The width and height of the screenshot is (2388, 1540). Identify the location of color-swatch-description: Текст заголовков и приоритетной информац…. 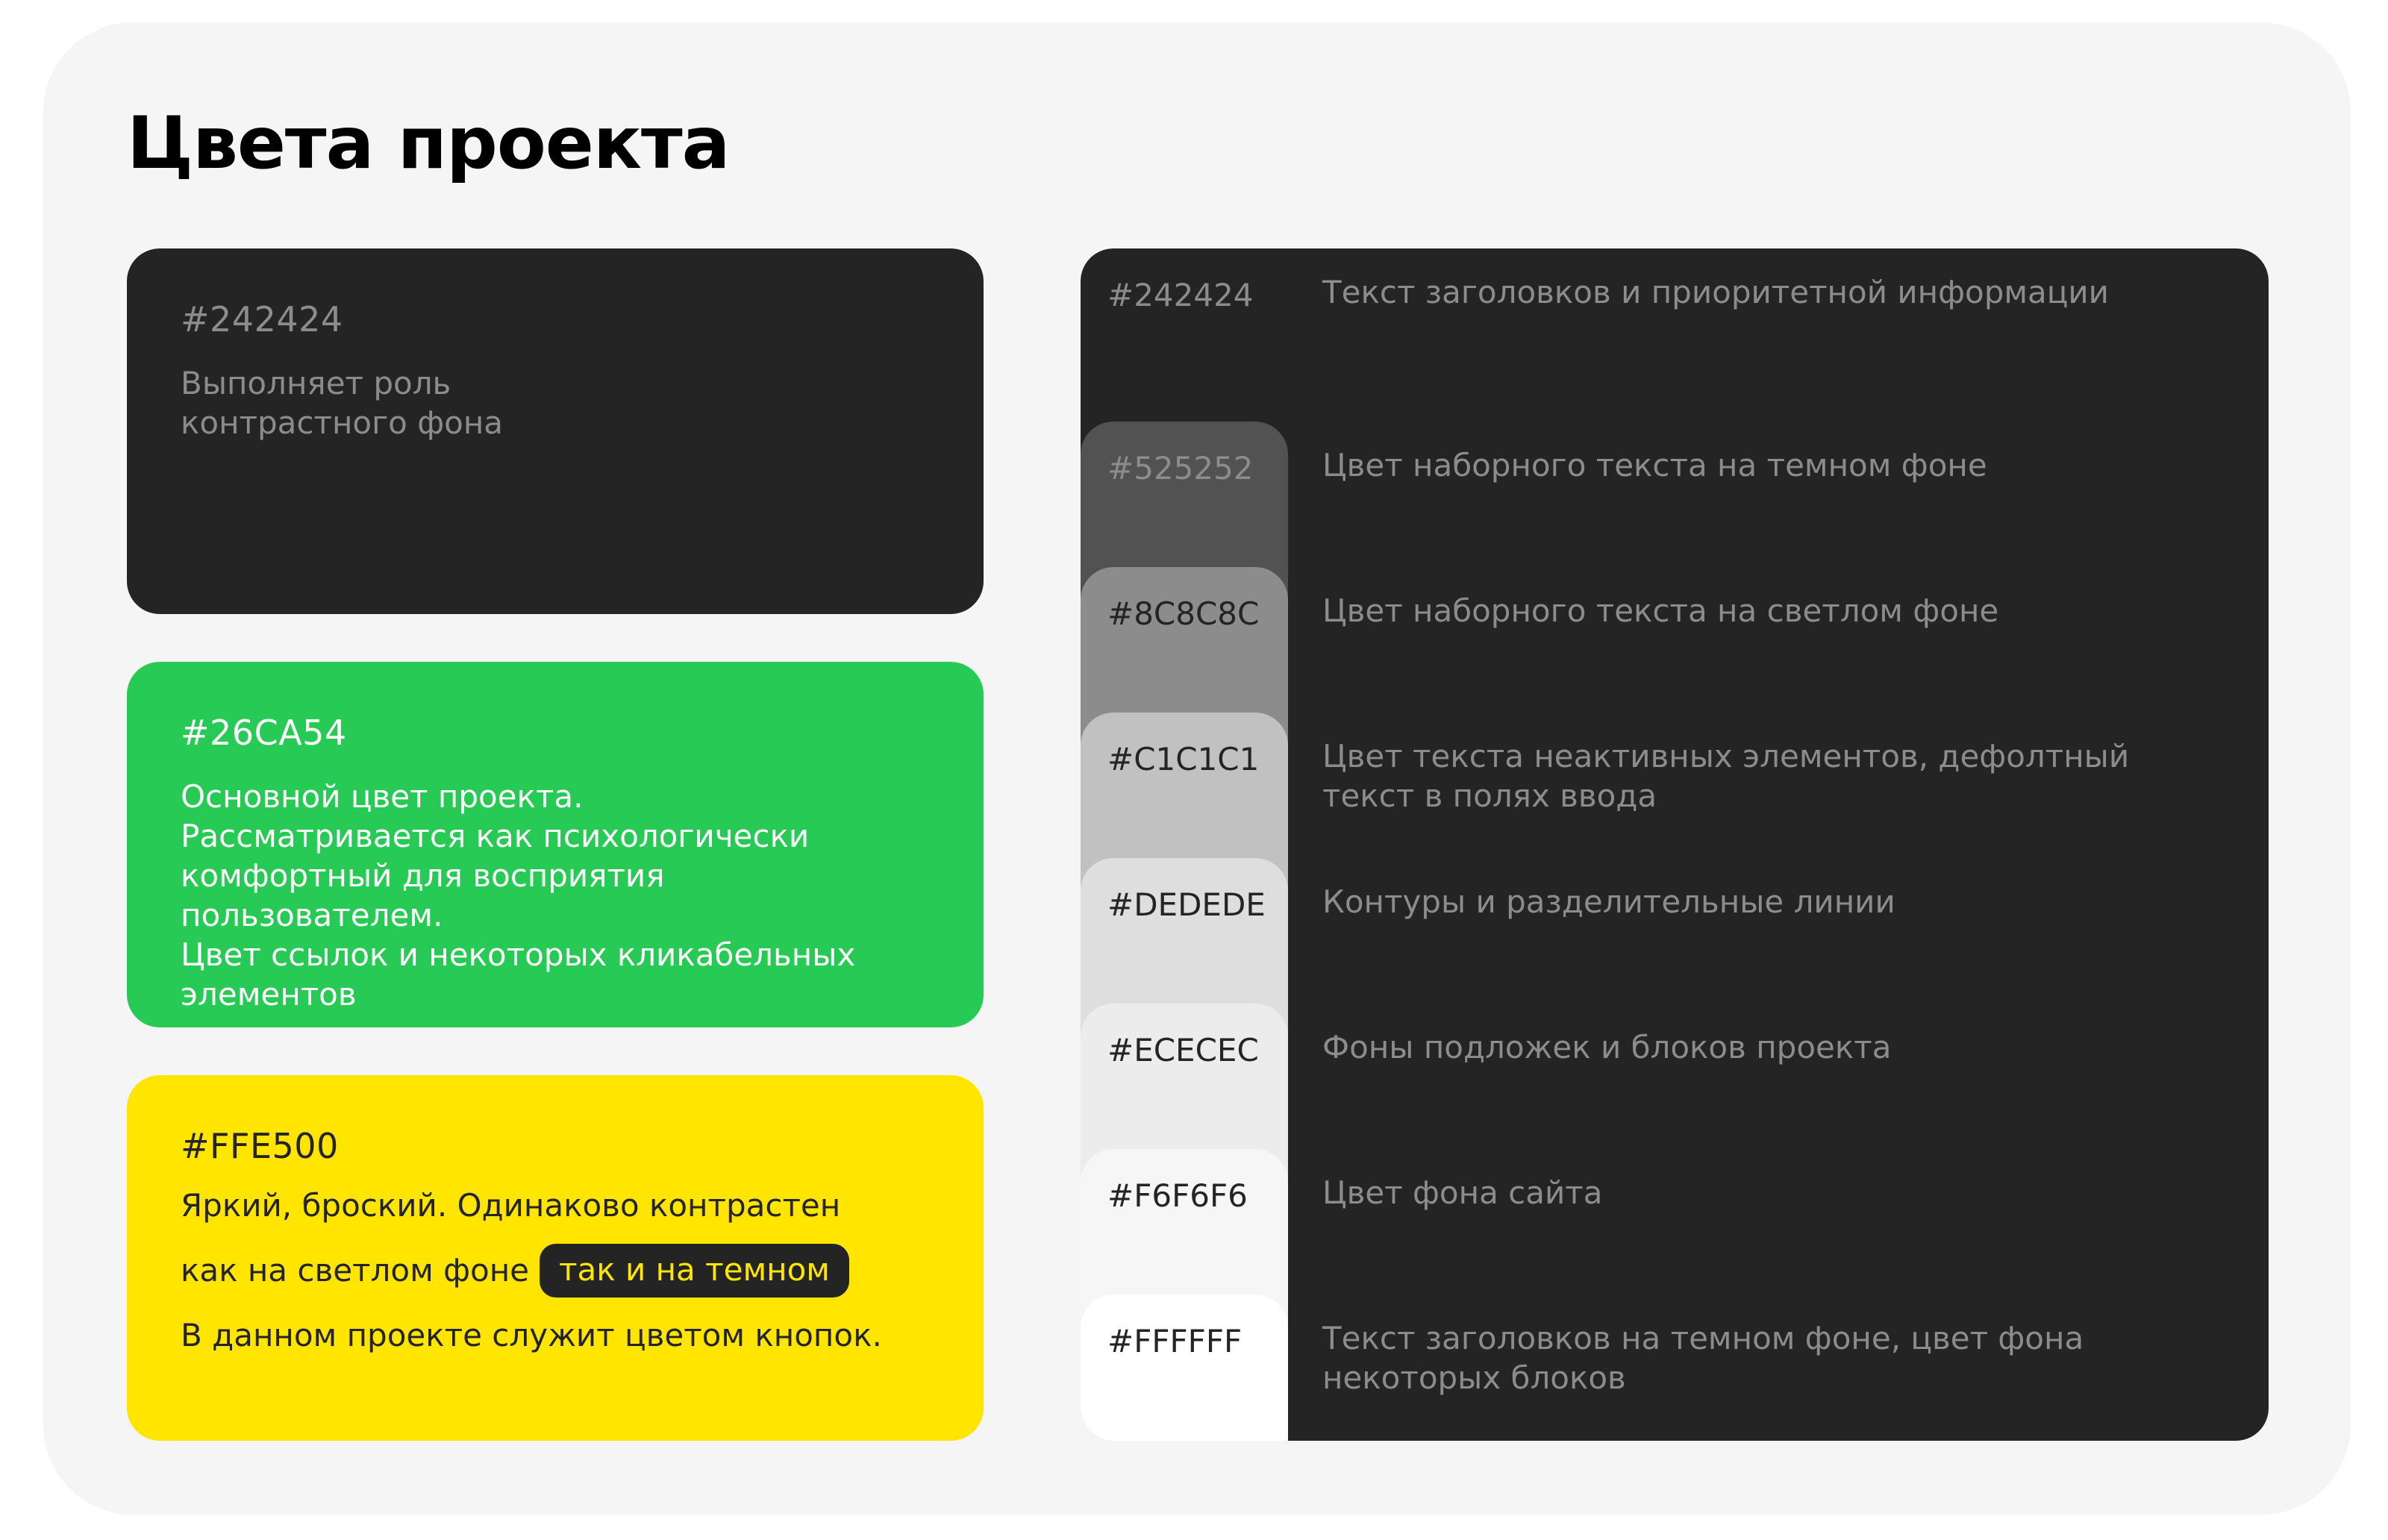
(1715, 292).